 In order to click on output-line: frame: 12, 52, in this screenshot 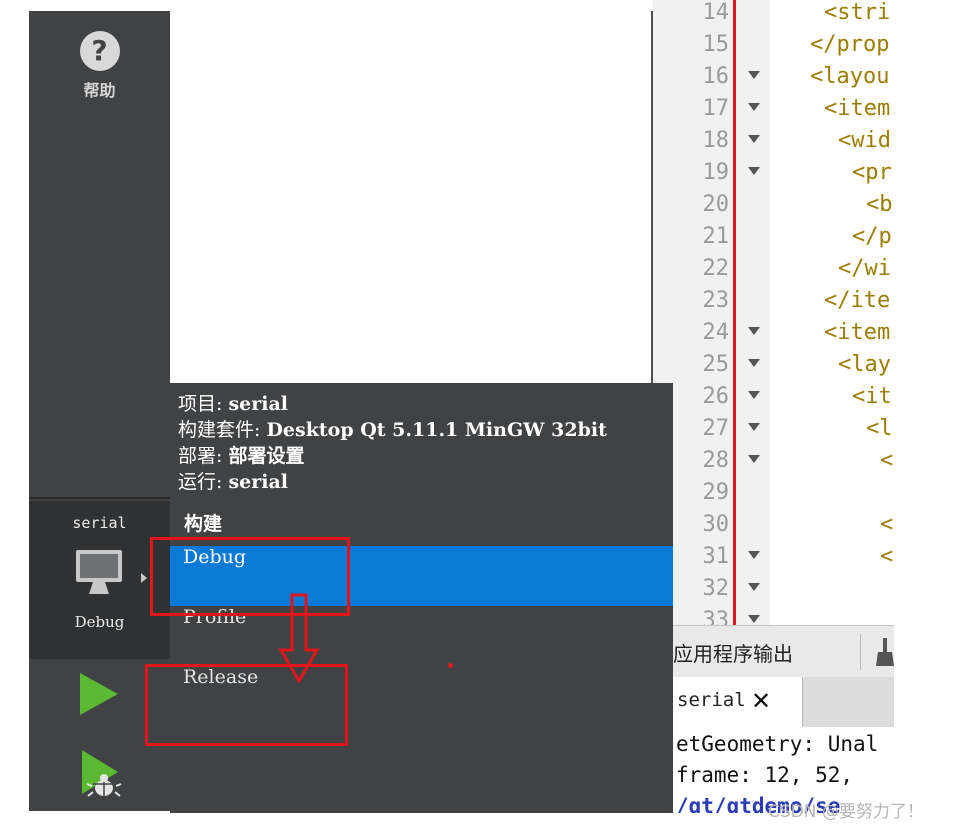, I will do `click(765, 775)`.